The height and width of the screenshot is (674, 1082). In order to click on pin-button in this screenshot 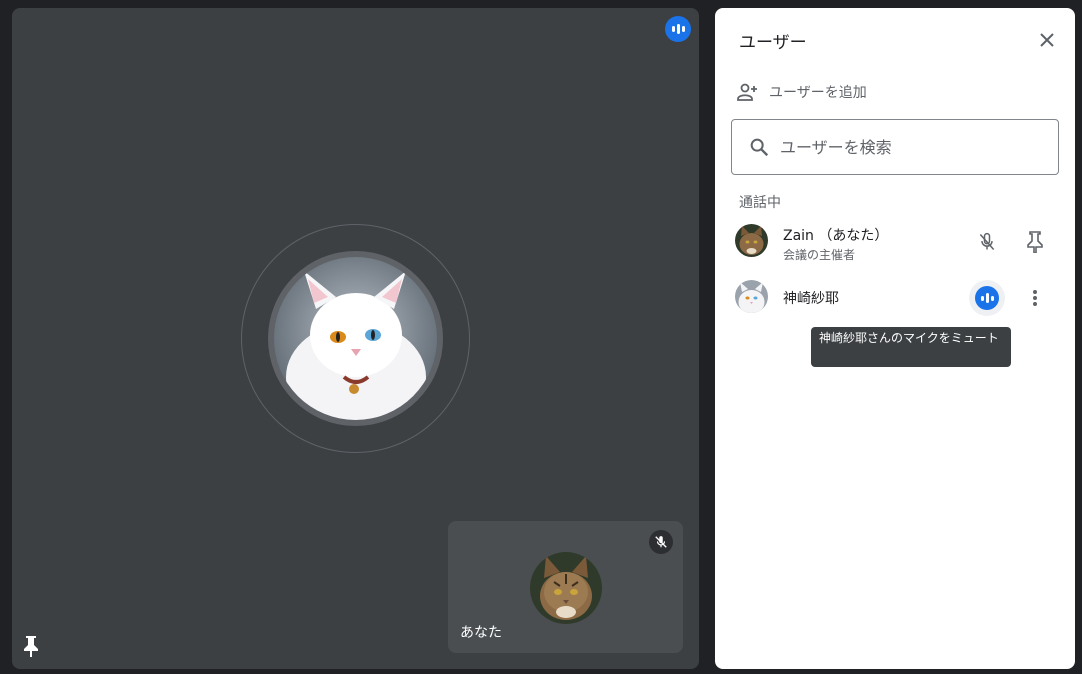, I will do `click(1035, 242)`.